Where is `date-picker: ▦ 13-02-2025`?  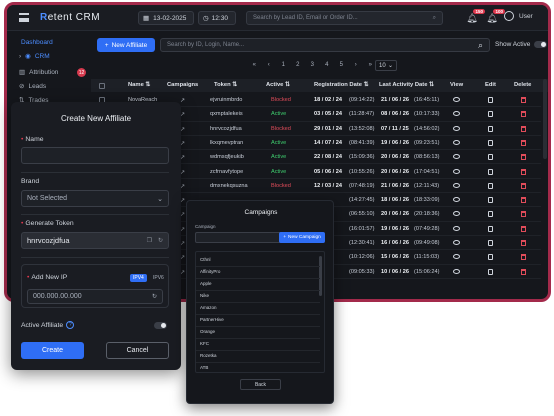 date-picker: ▦ 13-02-2025 is located at coordinates (166, 18).